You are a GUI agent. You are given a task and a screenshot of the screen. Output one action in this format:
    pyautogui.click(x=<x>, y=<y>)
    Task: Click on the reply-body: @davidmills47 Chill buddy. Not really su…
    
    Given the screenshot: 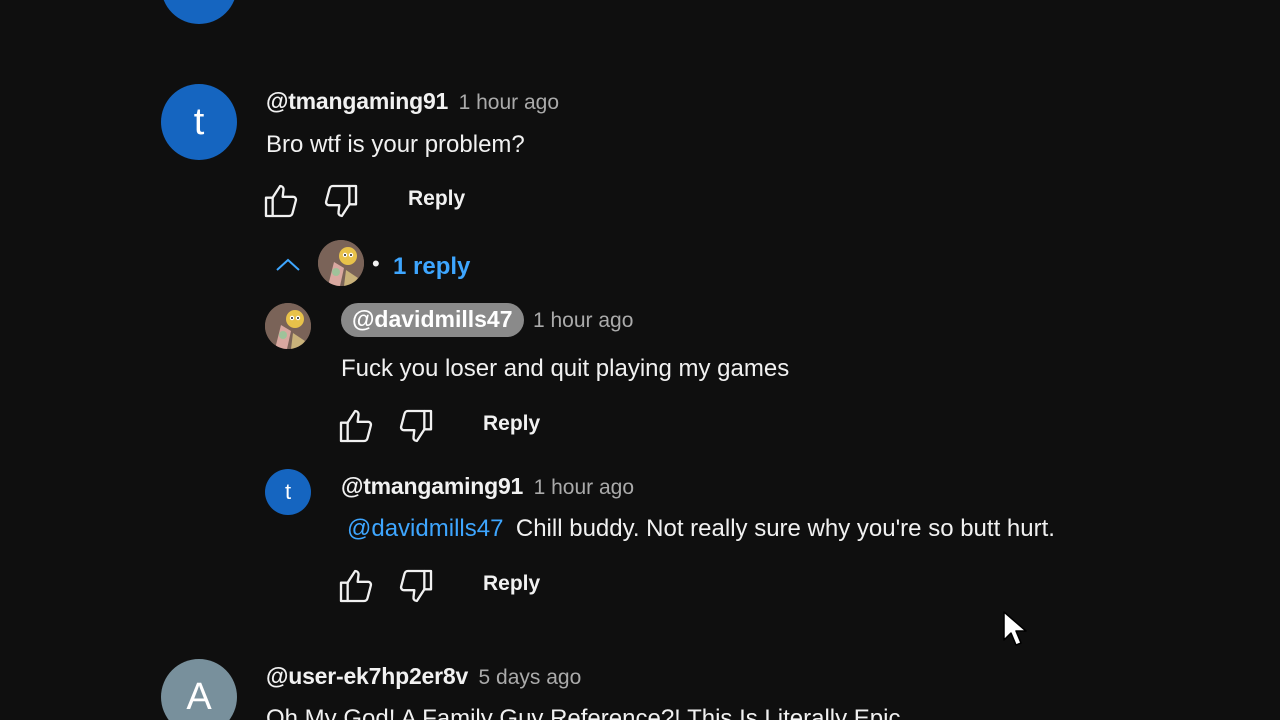 What is the action you would take?
    pyautogui.click(x=701, y=529)
    